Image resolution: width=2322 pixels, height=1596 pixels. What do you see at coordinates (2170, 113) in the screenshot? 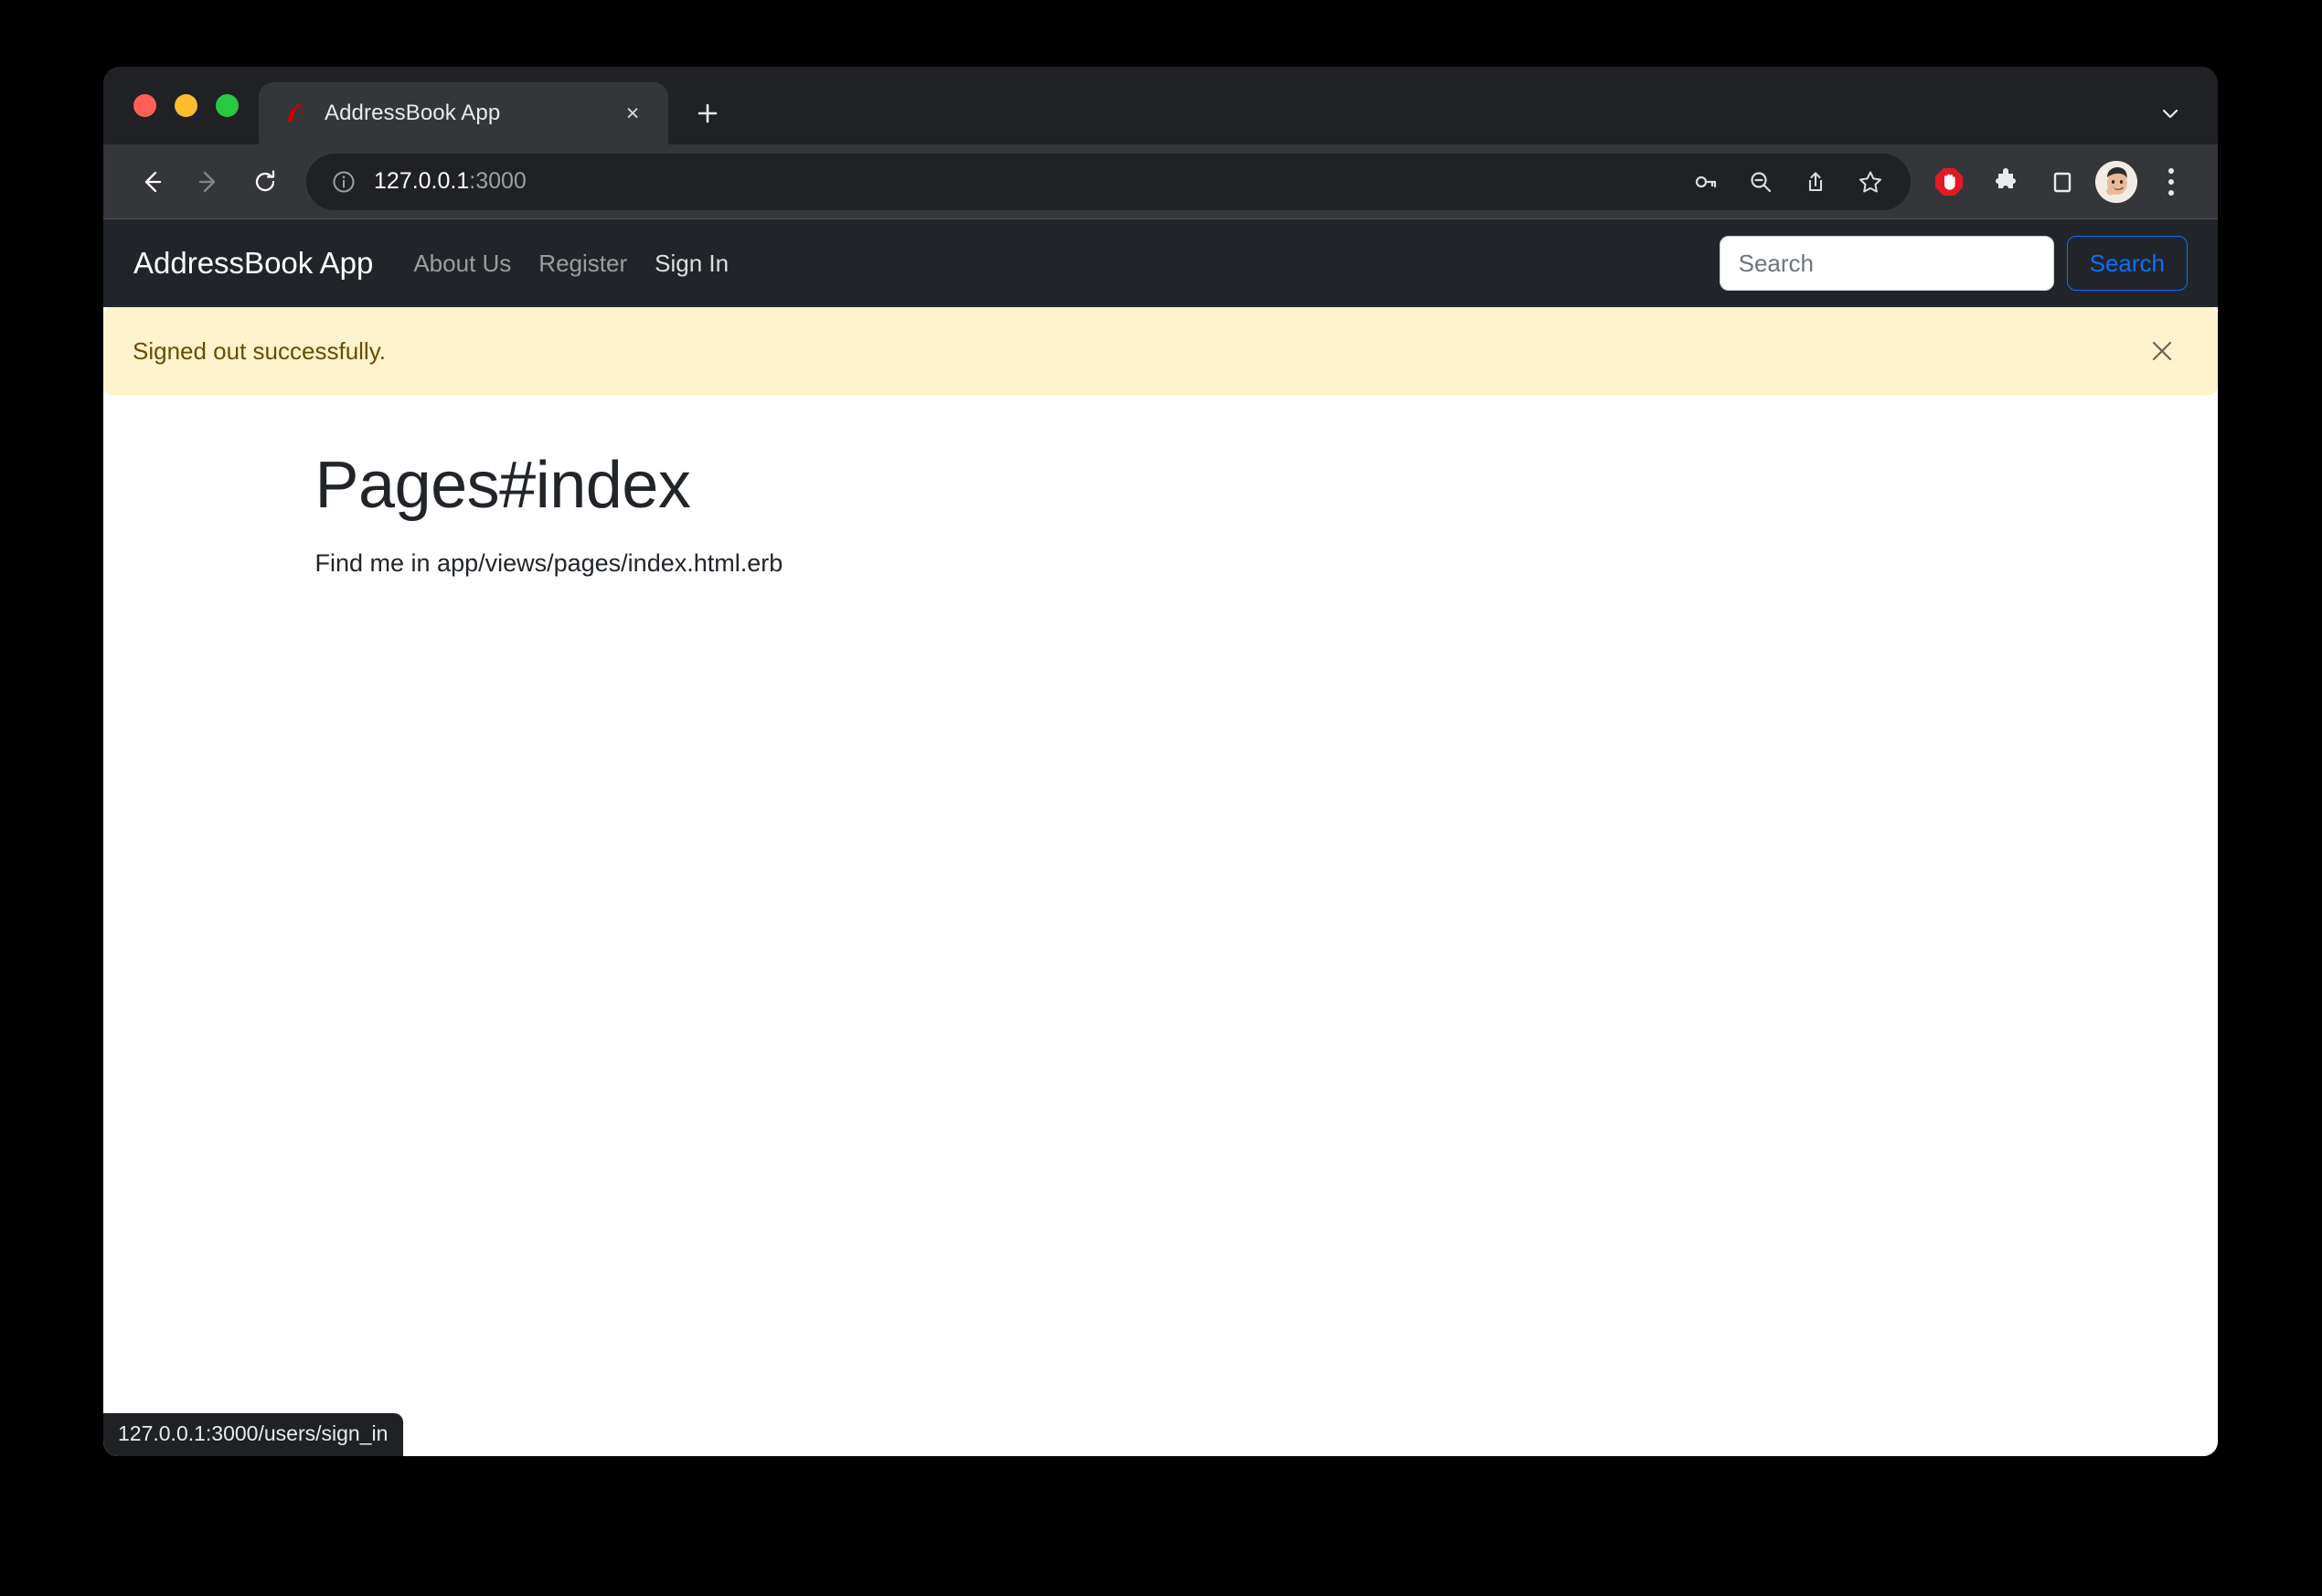
I see `tab-search-chevron-down-icon` at bounding box center [2170, 113].